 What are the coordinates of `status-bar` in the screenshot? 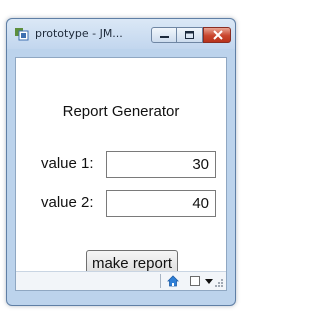 It's located at (121, 280).